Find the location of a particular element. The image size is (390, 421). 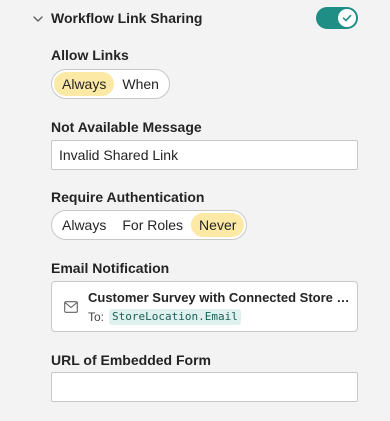

toggle-knob is located at coordinates (347, 18).